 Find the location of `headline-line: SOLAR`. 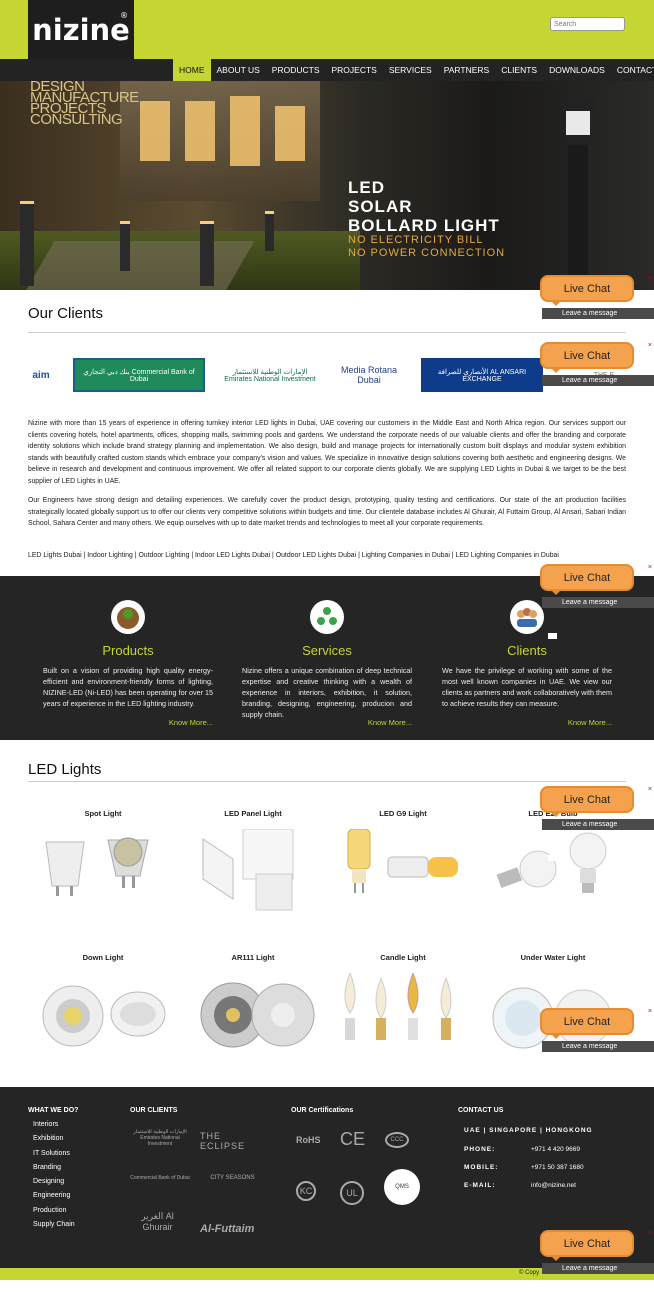

headline-line: SOLAR is located at coordinates (380, 206).